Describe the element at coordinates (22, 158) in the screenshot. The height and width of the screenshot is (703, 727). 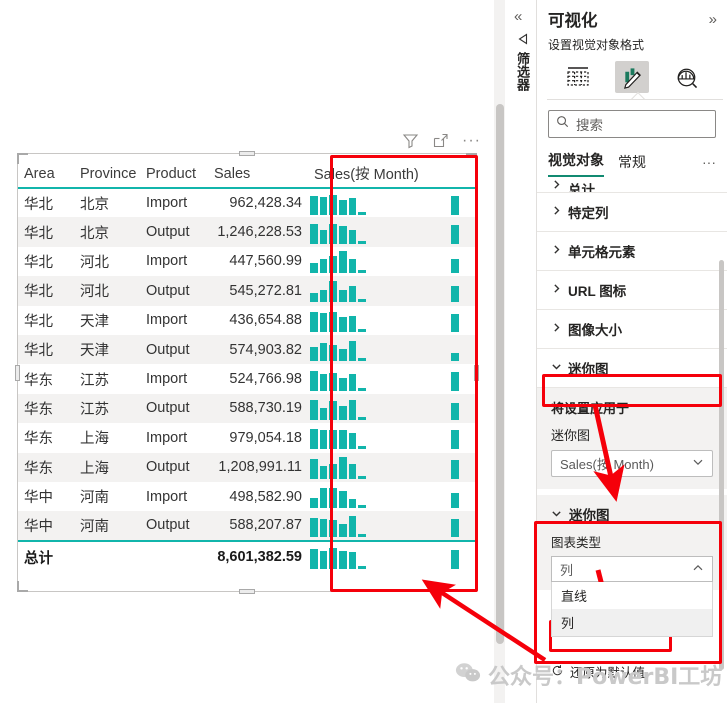
I see `resize-handle-top-left` at that location.